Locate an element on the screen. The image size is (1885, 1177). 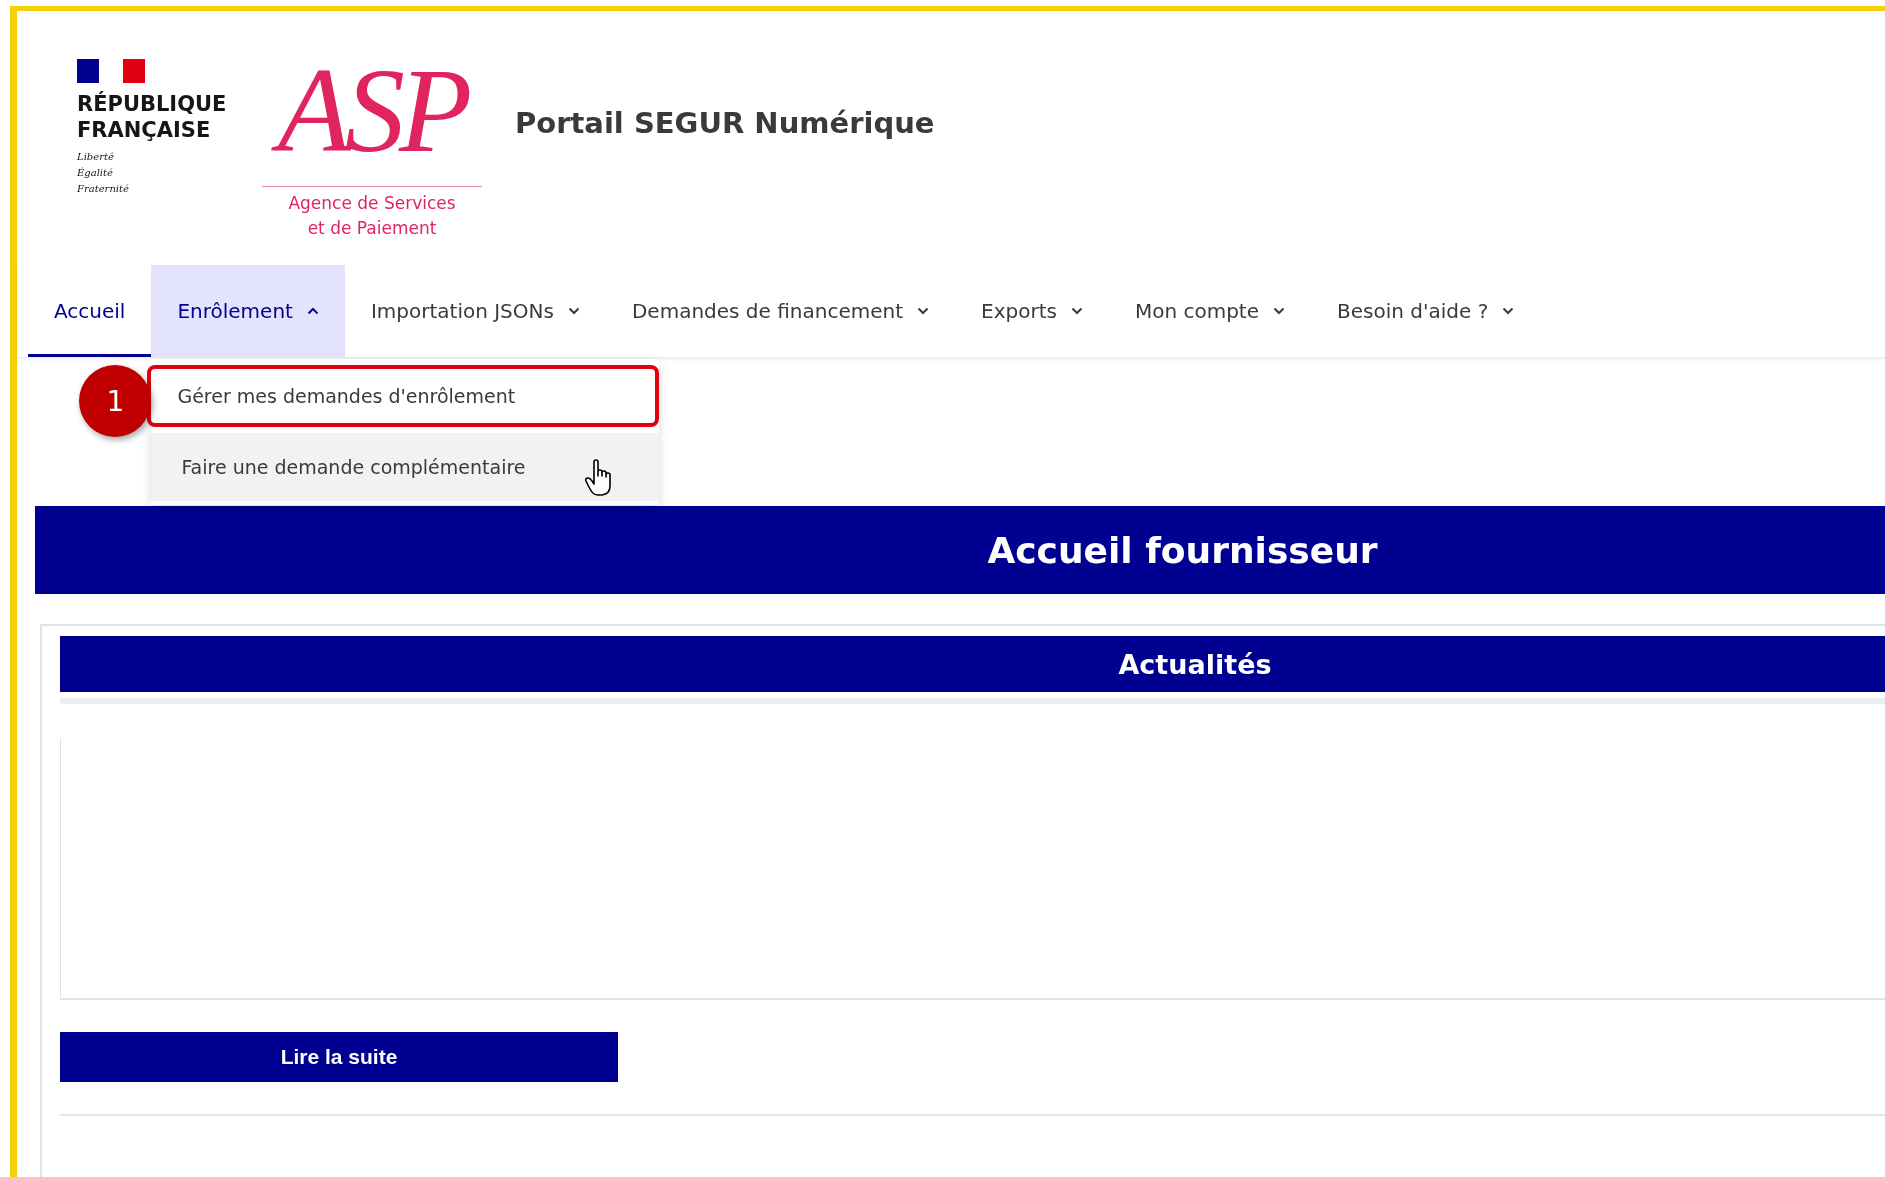
asp-logo-caption: Agence de Services et de Paiement is located at coordinates (372, 215).